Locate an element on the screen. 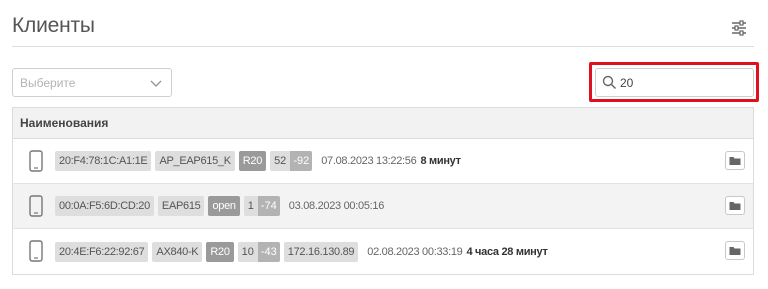 The width and height of the screenshot is (768, 289). select-placeholder: Выберите is located at coordinates (48, 83).